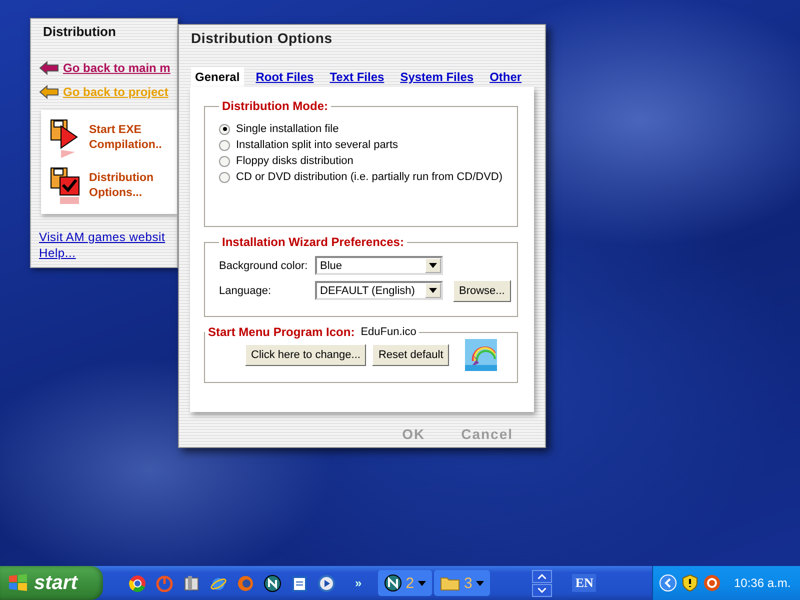  I want to click on windows-logo-icon, so click(18, 583).